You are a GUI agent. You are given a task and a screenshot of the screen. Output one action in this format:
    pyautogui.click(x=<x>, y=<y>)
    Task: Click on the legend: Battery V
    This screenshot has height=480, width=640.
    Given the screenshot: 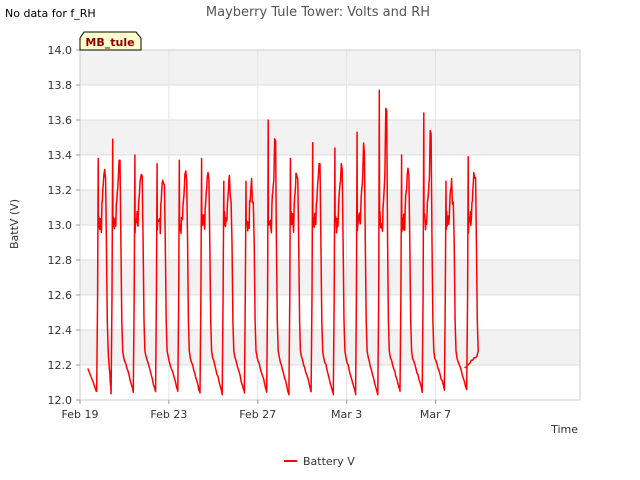 What is the action you would take?
    pyautogui.click(x=319, y=461)
    